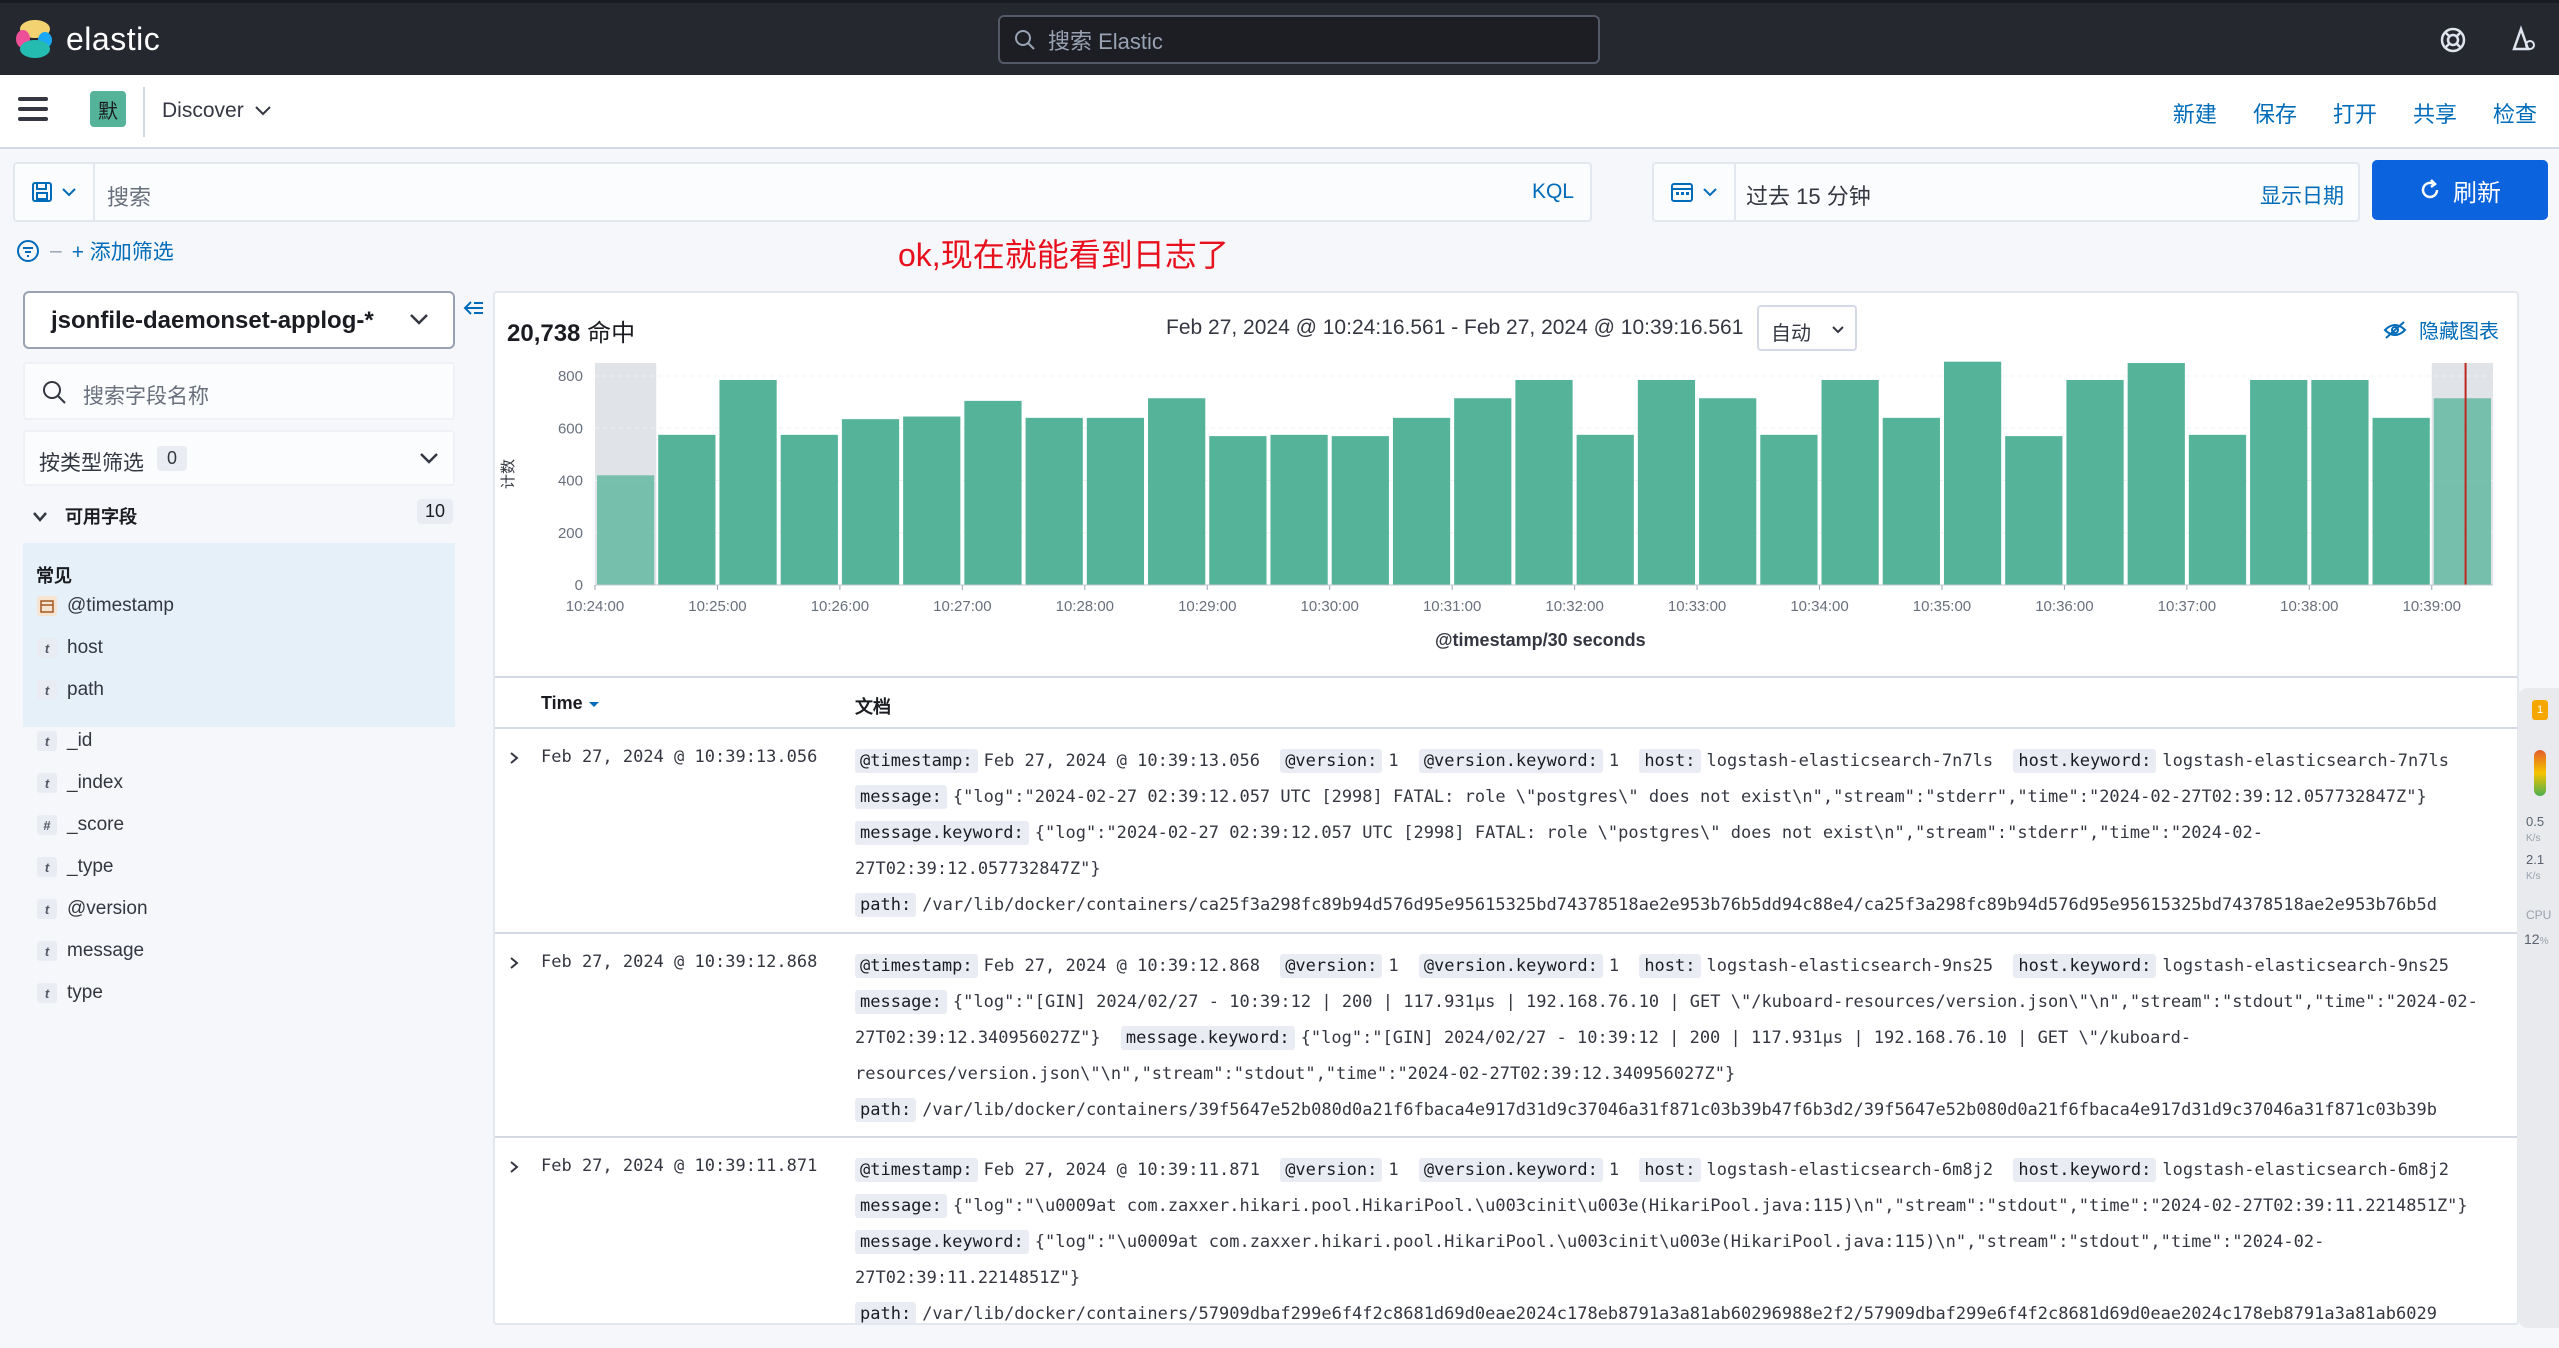 The height and width of the screenshot is (1348, 2559). Describe the element at coordinates (1808, 195) in the screenshot. I see `time-range-label: 过去 15 分钟` at that location.